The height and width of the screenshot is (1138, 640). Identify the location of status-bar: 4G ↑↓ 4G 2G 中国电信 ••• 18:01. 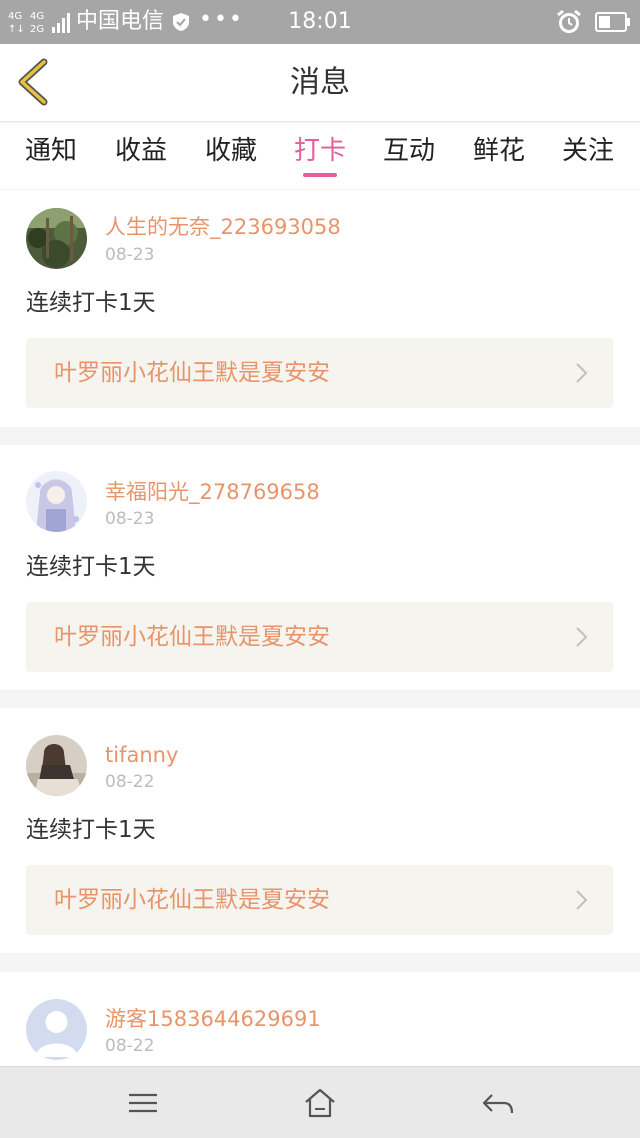
(320, 22).